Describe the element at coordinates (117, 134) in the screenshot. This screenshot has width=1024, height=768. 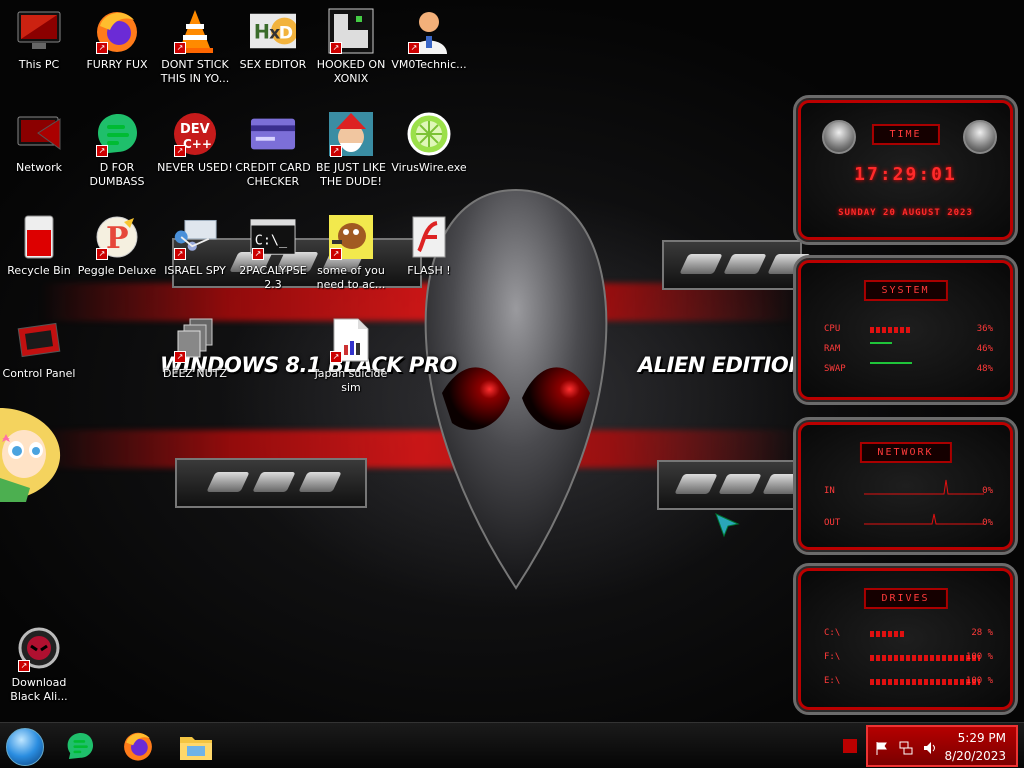
I see `green-chat-icon: ↗` at that location.